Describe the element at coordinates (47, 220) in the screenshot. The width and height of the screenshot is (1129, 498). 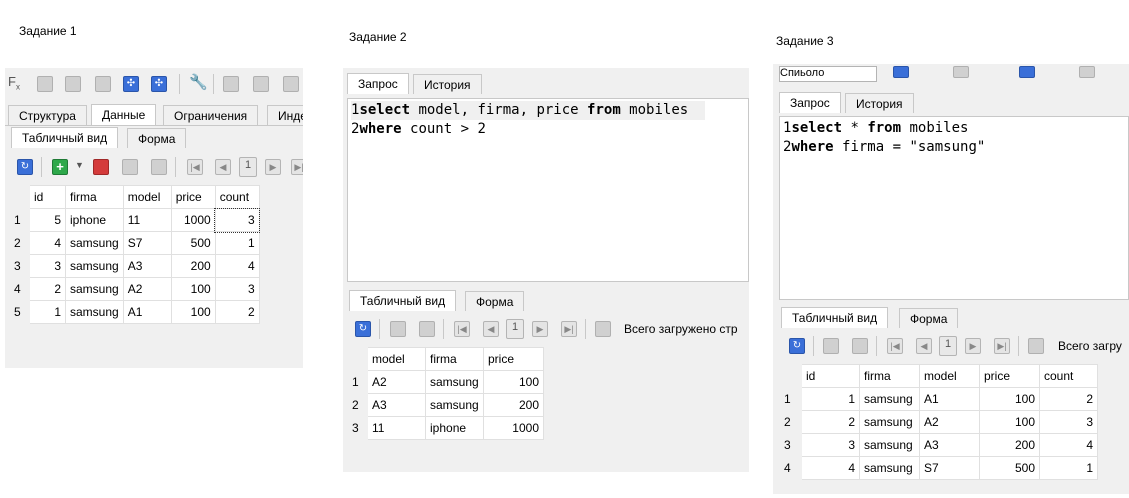
I see `cell-id: 5` at that location.